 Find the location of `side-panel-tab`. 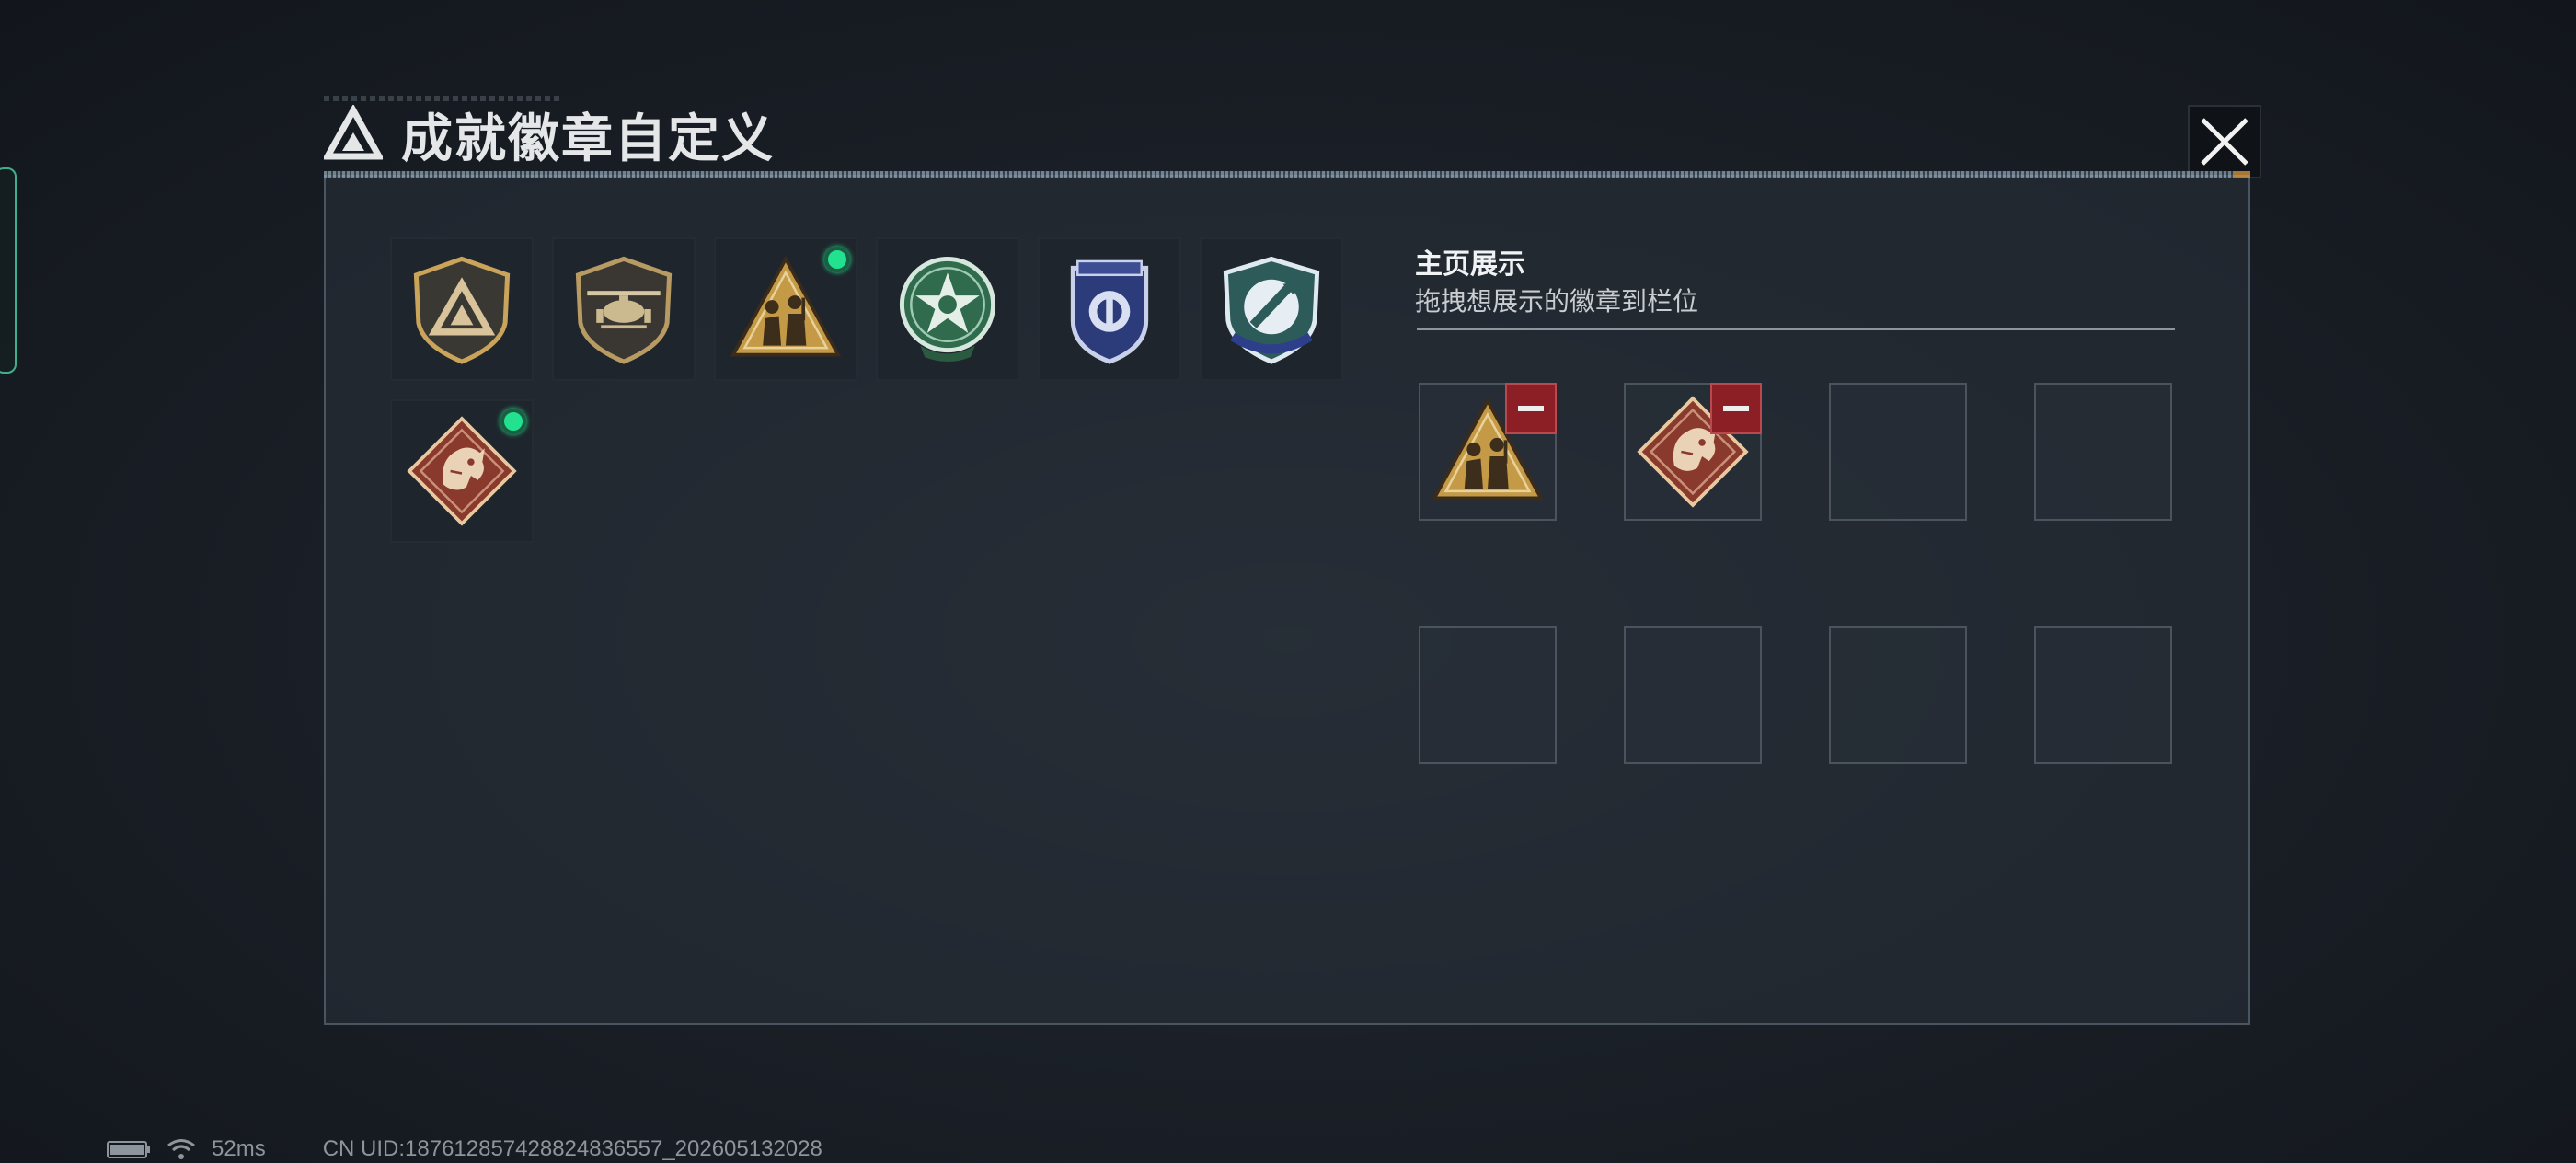

side-panel-tab is located at coordinates (8, 270).